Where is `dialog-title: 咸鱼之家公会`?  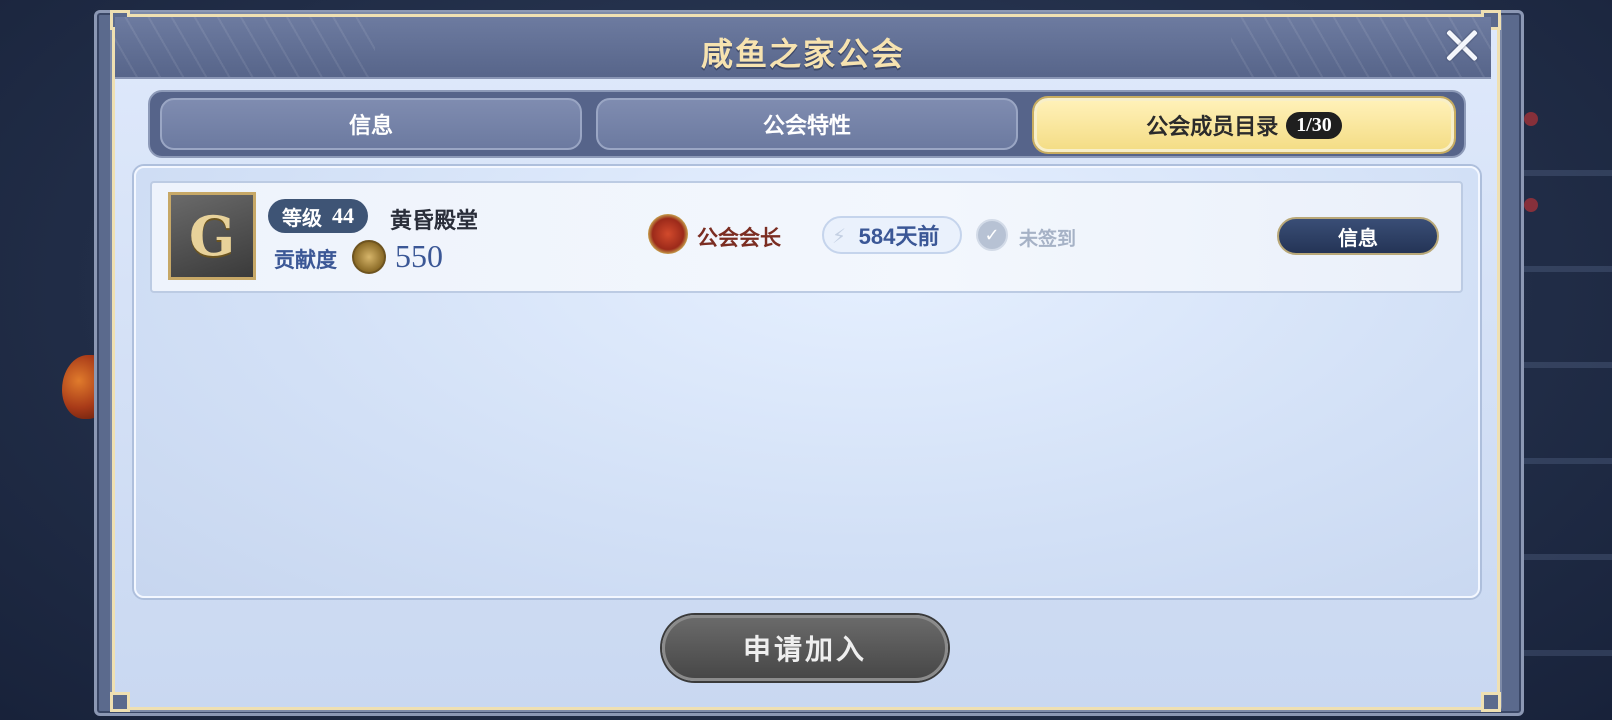
dialog-title: 咸鱼之家公会 is located at coordinates (802, 54).